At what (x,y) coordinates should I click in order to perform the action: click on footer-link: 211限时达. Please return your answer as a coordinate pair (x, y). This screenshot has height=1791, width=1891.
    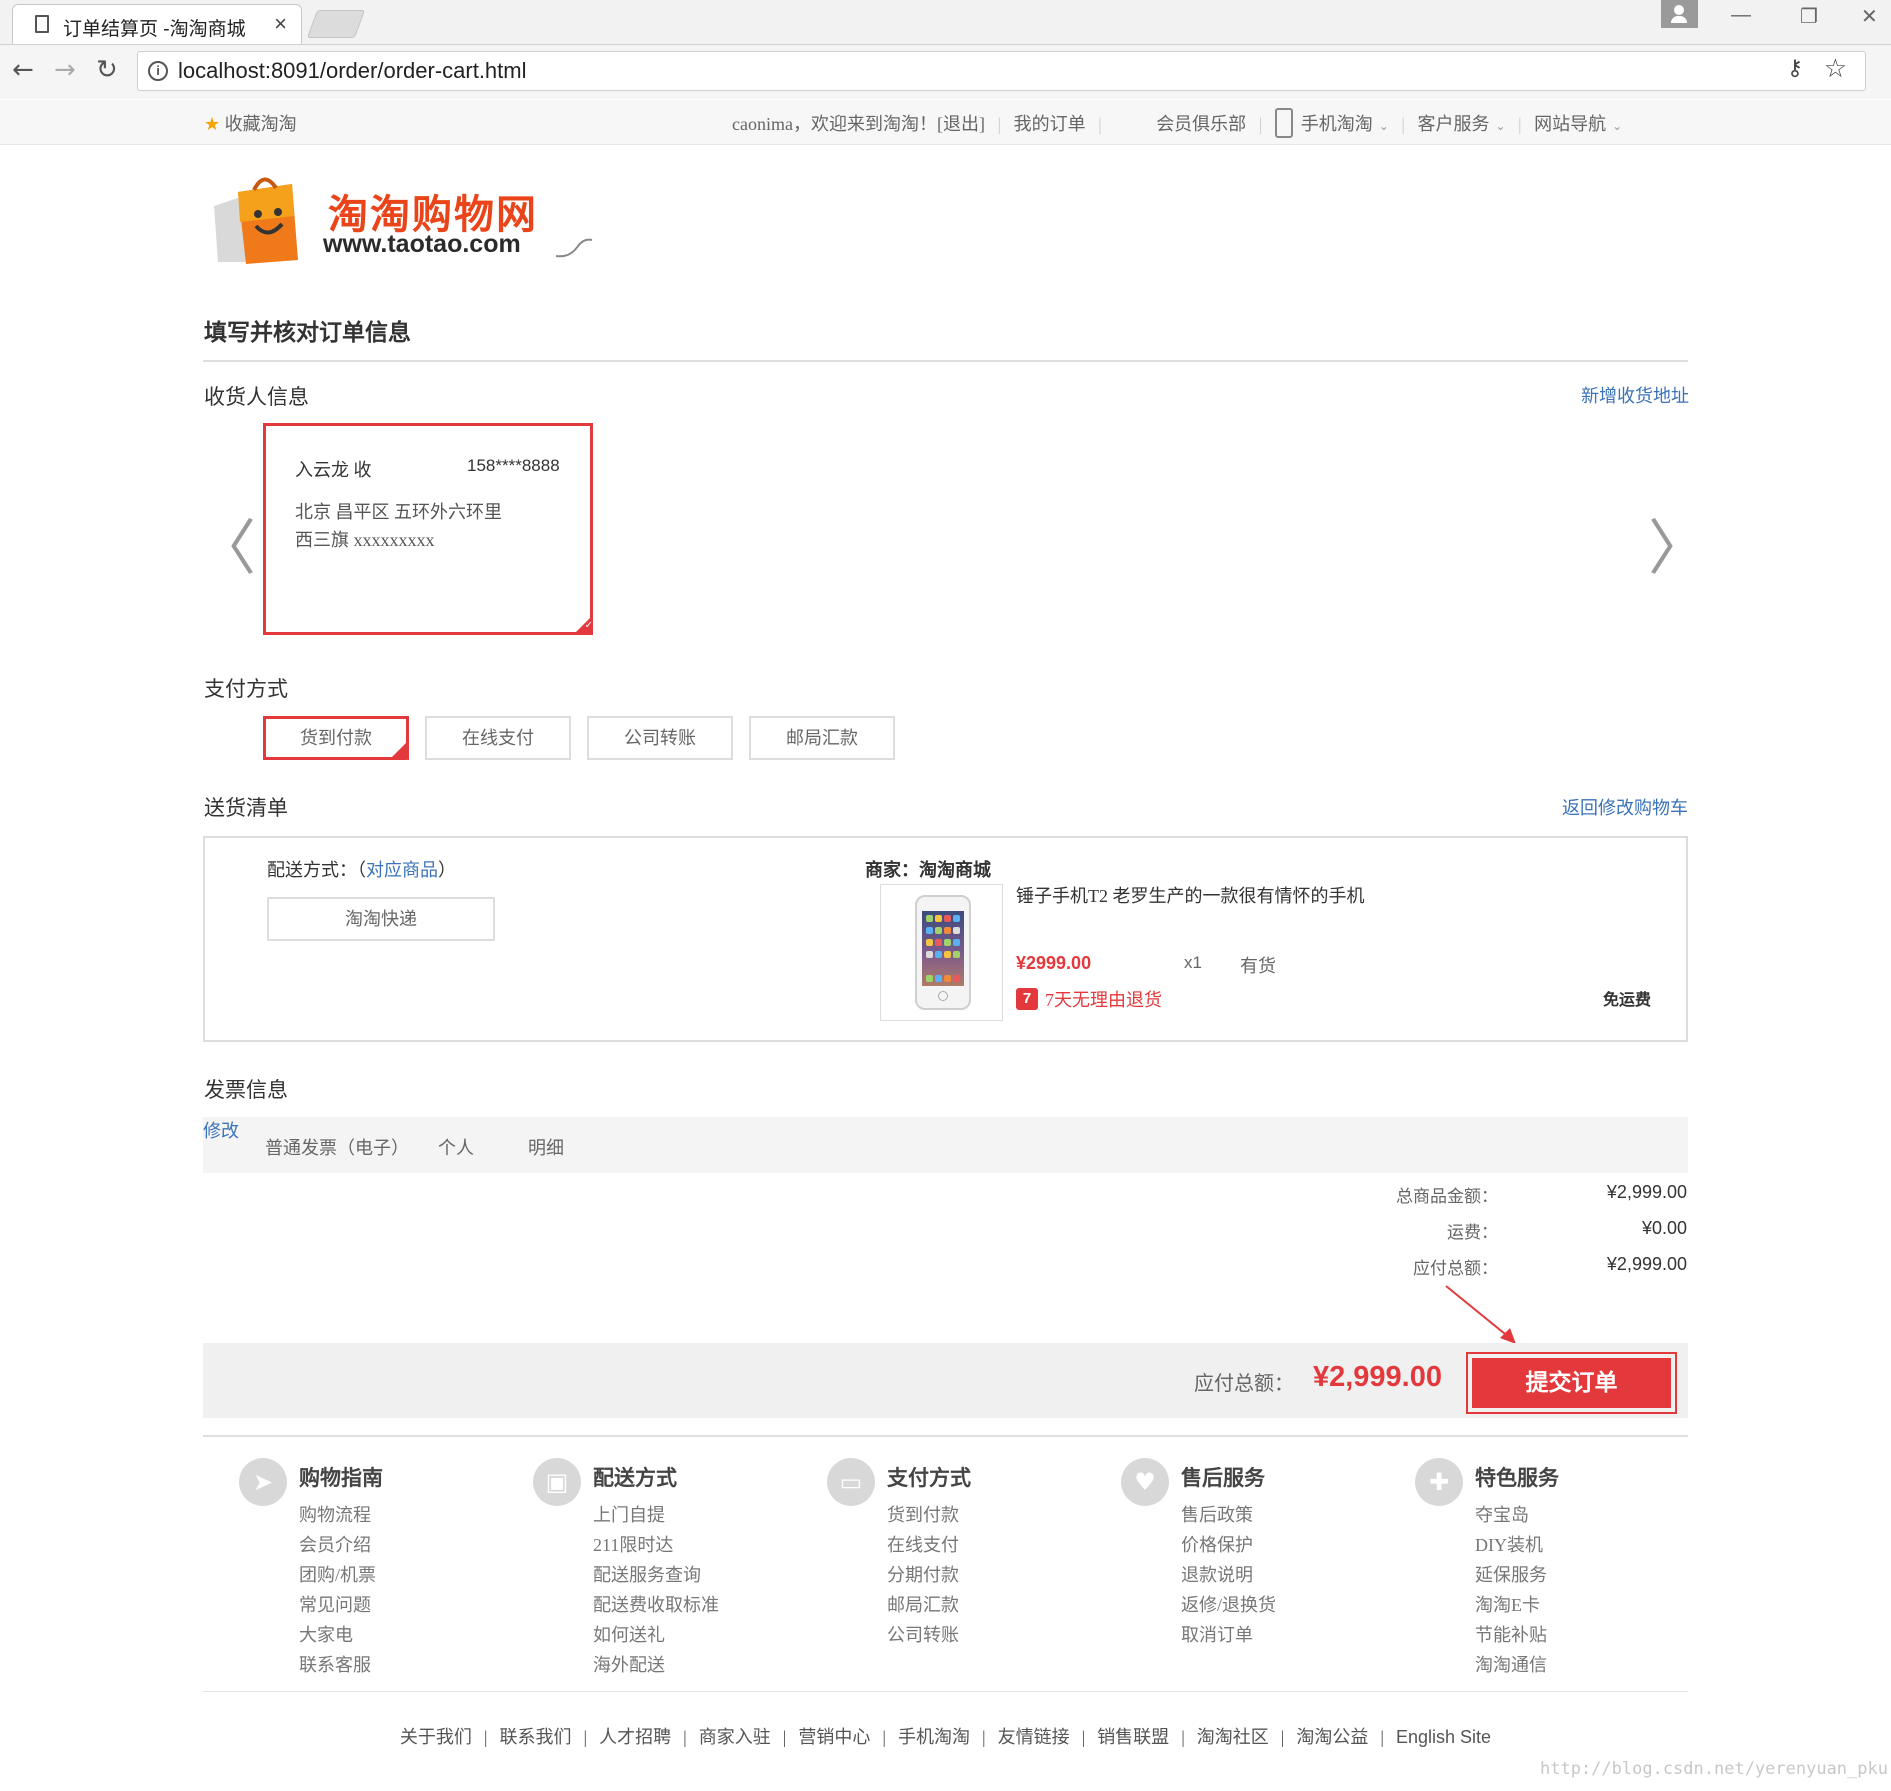
    Looking at the image, I should click on (656, 1545).